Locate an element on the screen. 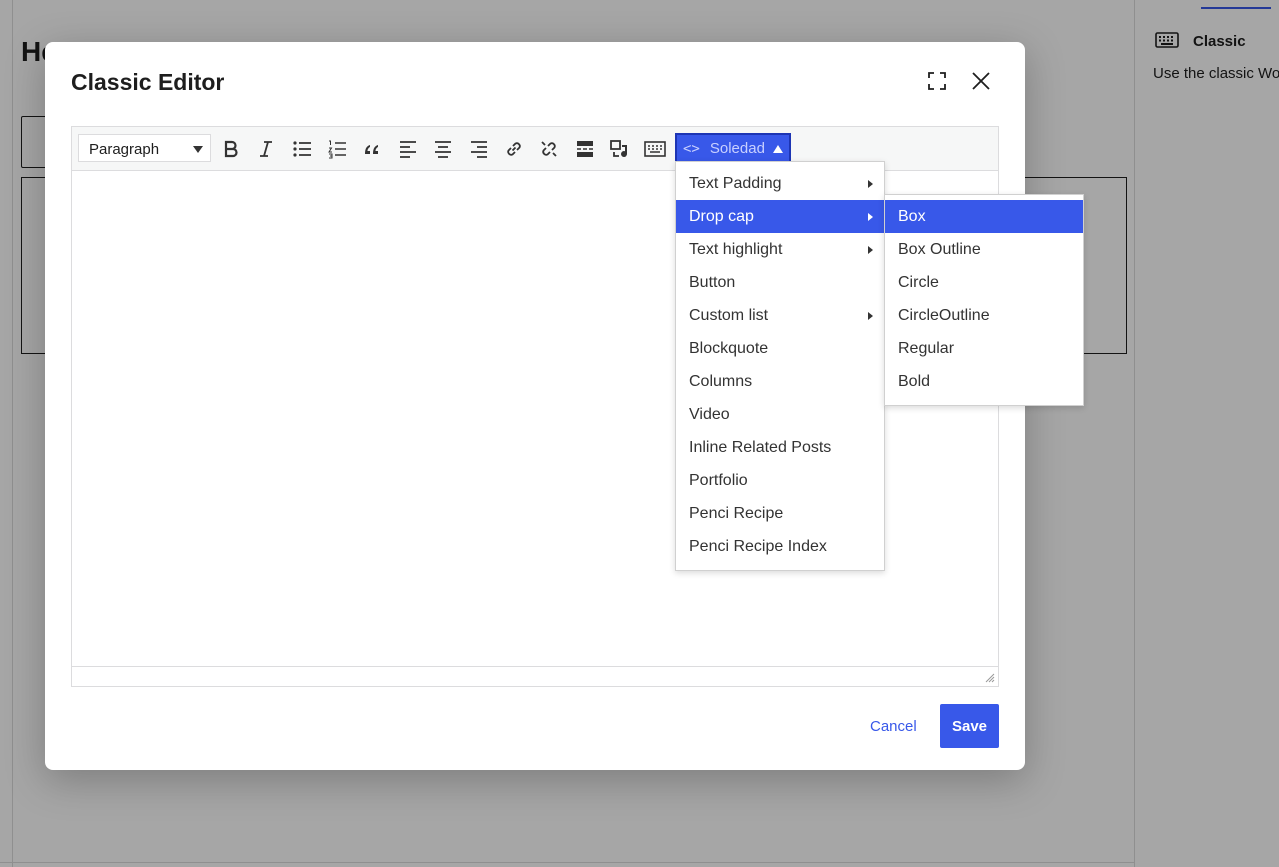 The height and width of the screenshot is (867, 1279). chevron-down-icon is located at coordinates (198, 149).